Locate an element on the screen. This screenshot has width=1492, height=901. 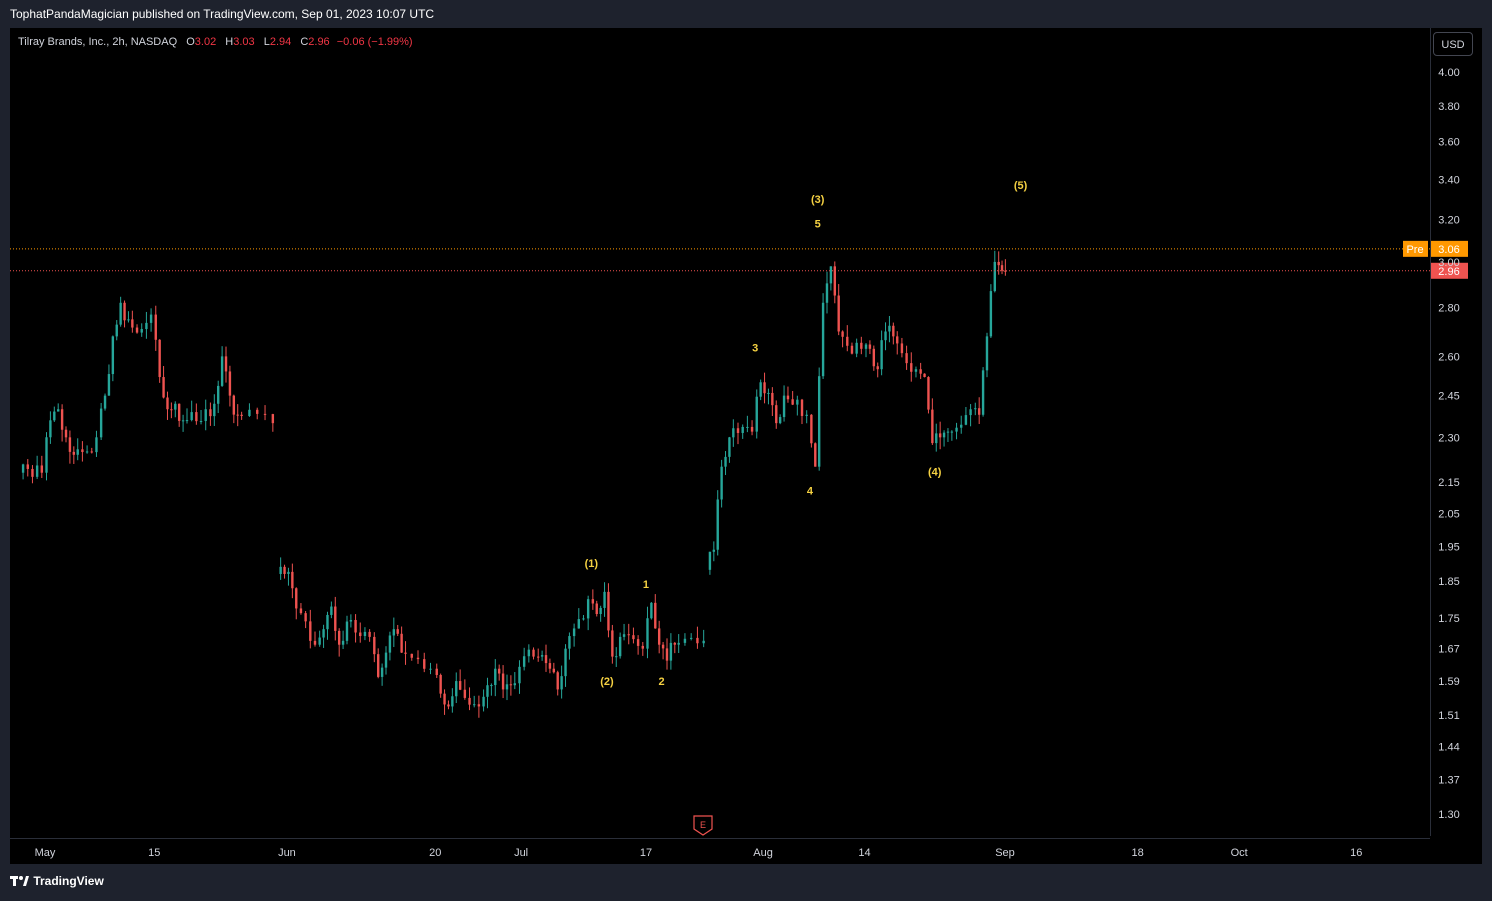
close-value: 2.96 is located at coordinates (319, 42).